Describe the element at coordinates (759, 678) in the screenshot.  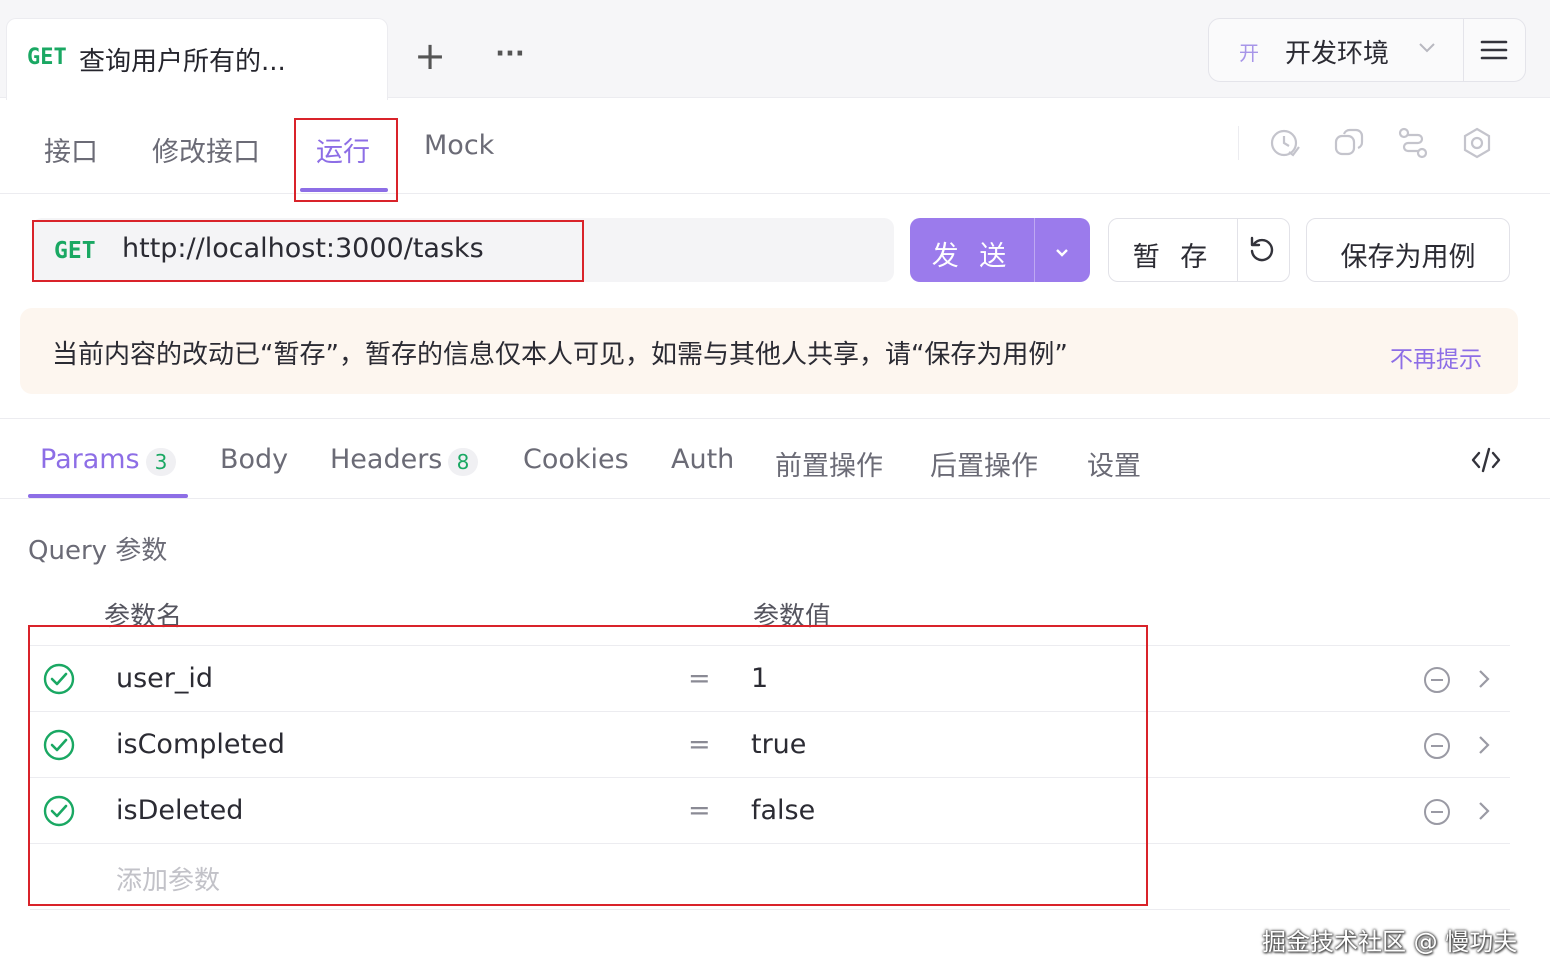
I see `param-value: 1` at that location.